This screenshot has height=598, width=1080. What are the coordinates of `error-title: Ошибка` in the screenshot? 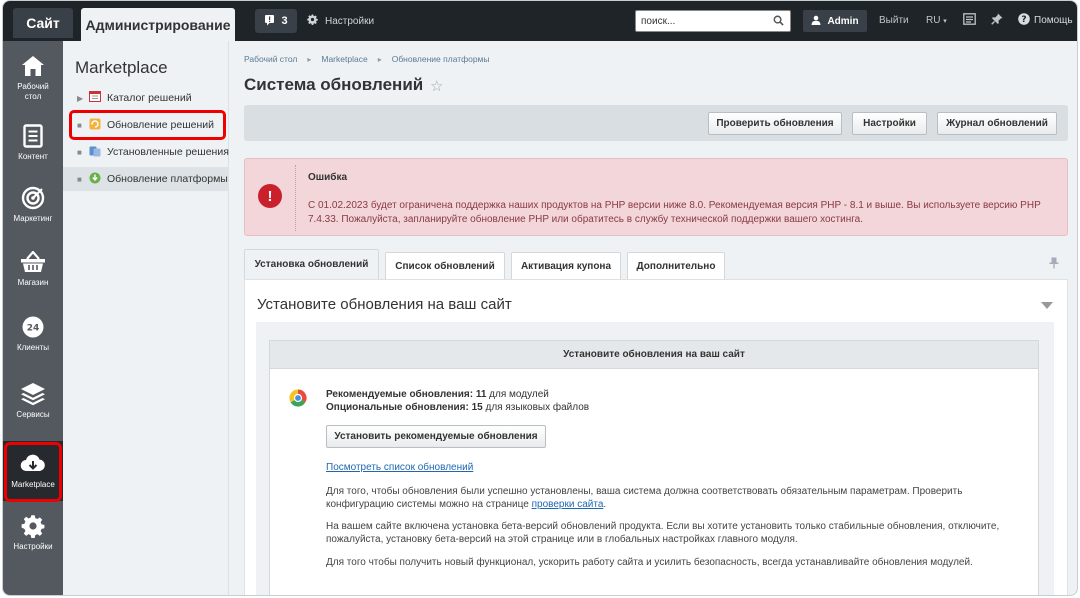 It's located at (328, 177).